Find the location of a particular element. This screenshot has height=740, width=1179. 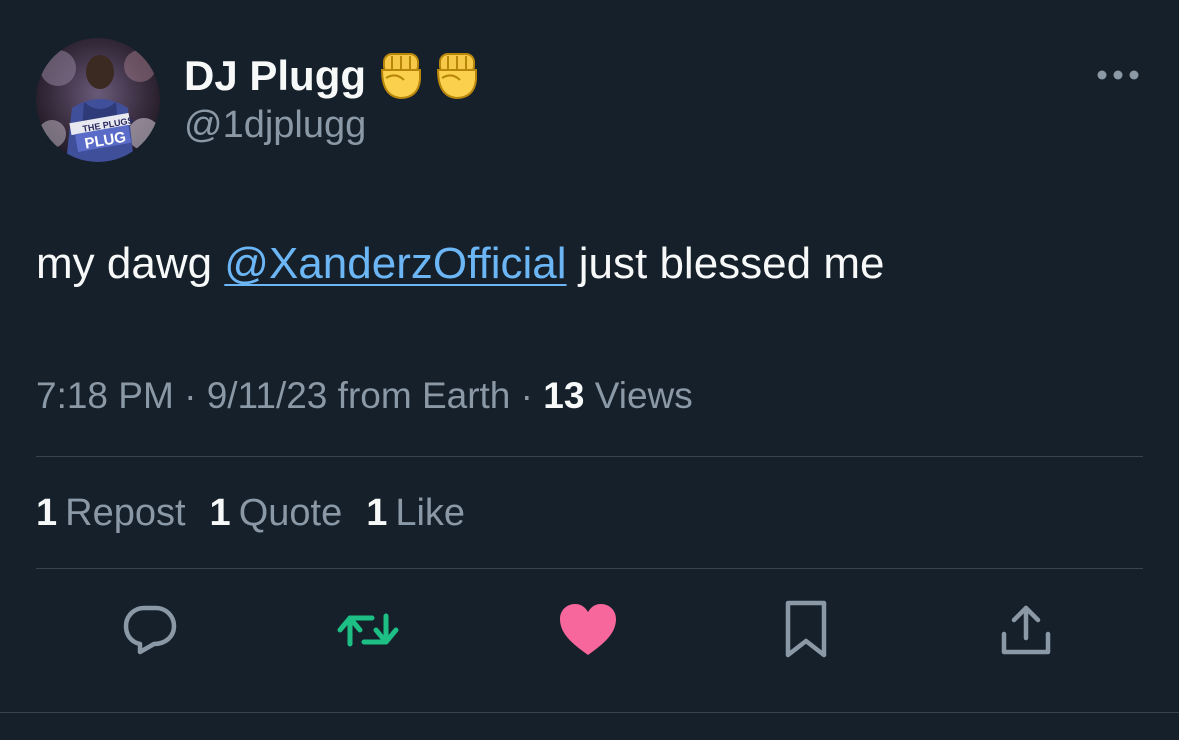

more-options-icon is located at coordinates (1118, 75).